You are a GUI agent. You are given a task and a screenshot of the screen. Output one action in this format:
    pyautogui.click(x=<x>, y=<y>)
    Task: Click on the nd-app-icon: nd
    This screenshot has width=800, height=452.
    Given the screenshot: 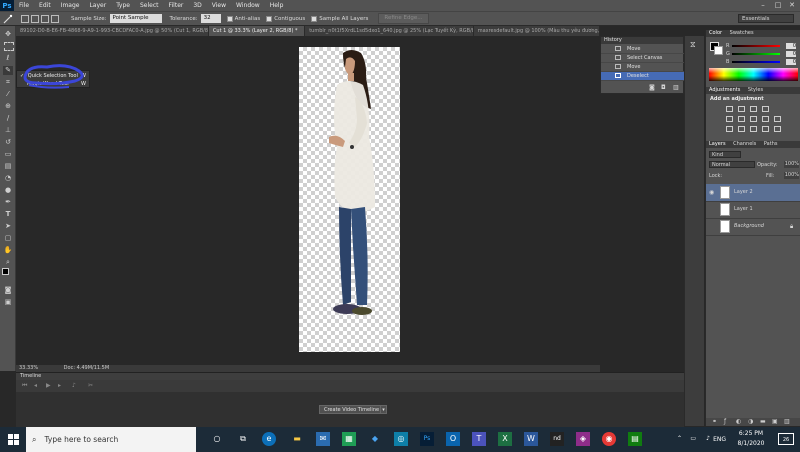 What is the action you would take?
    pyautogui.click(x=557, y=439)
    